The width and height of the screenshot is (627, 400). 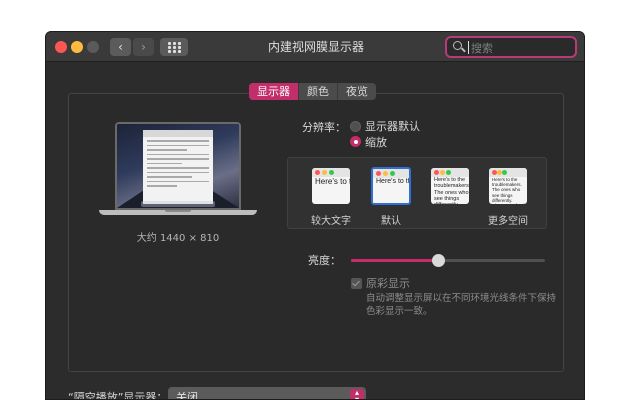 What do you see at coordinates (332, 181) in the screenshot?
I see `scale-preview-text: Here's to the troublemakers` at bounding box center [332, 181].